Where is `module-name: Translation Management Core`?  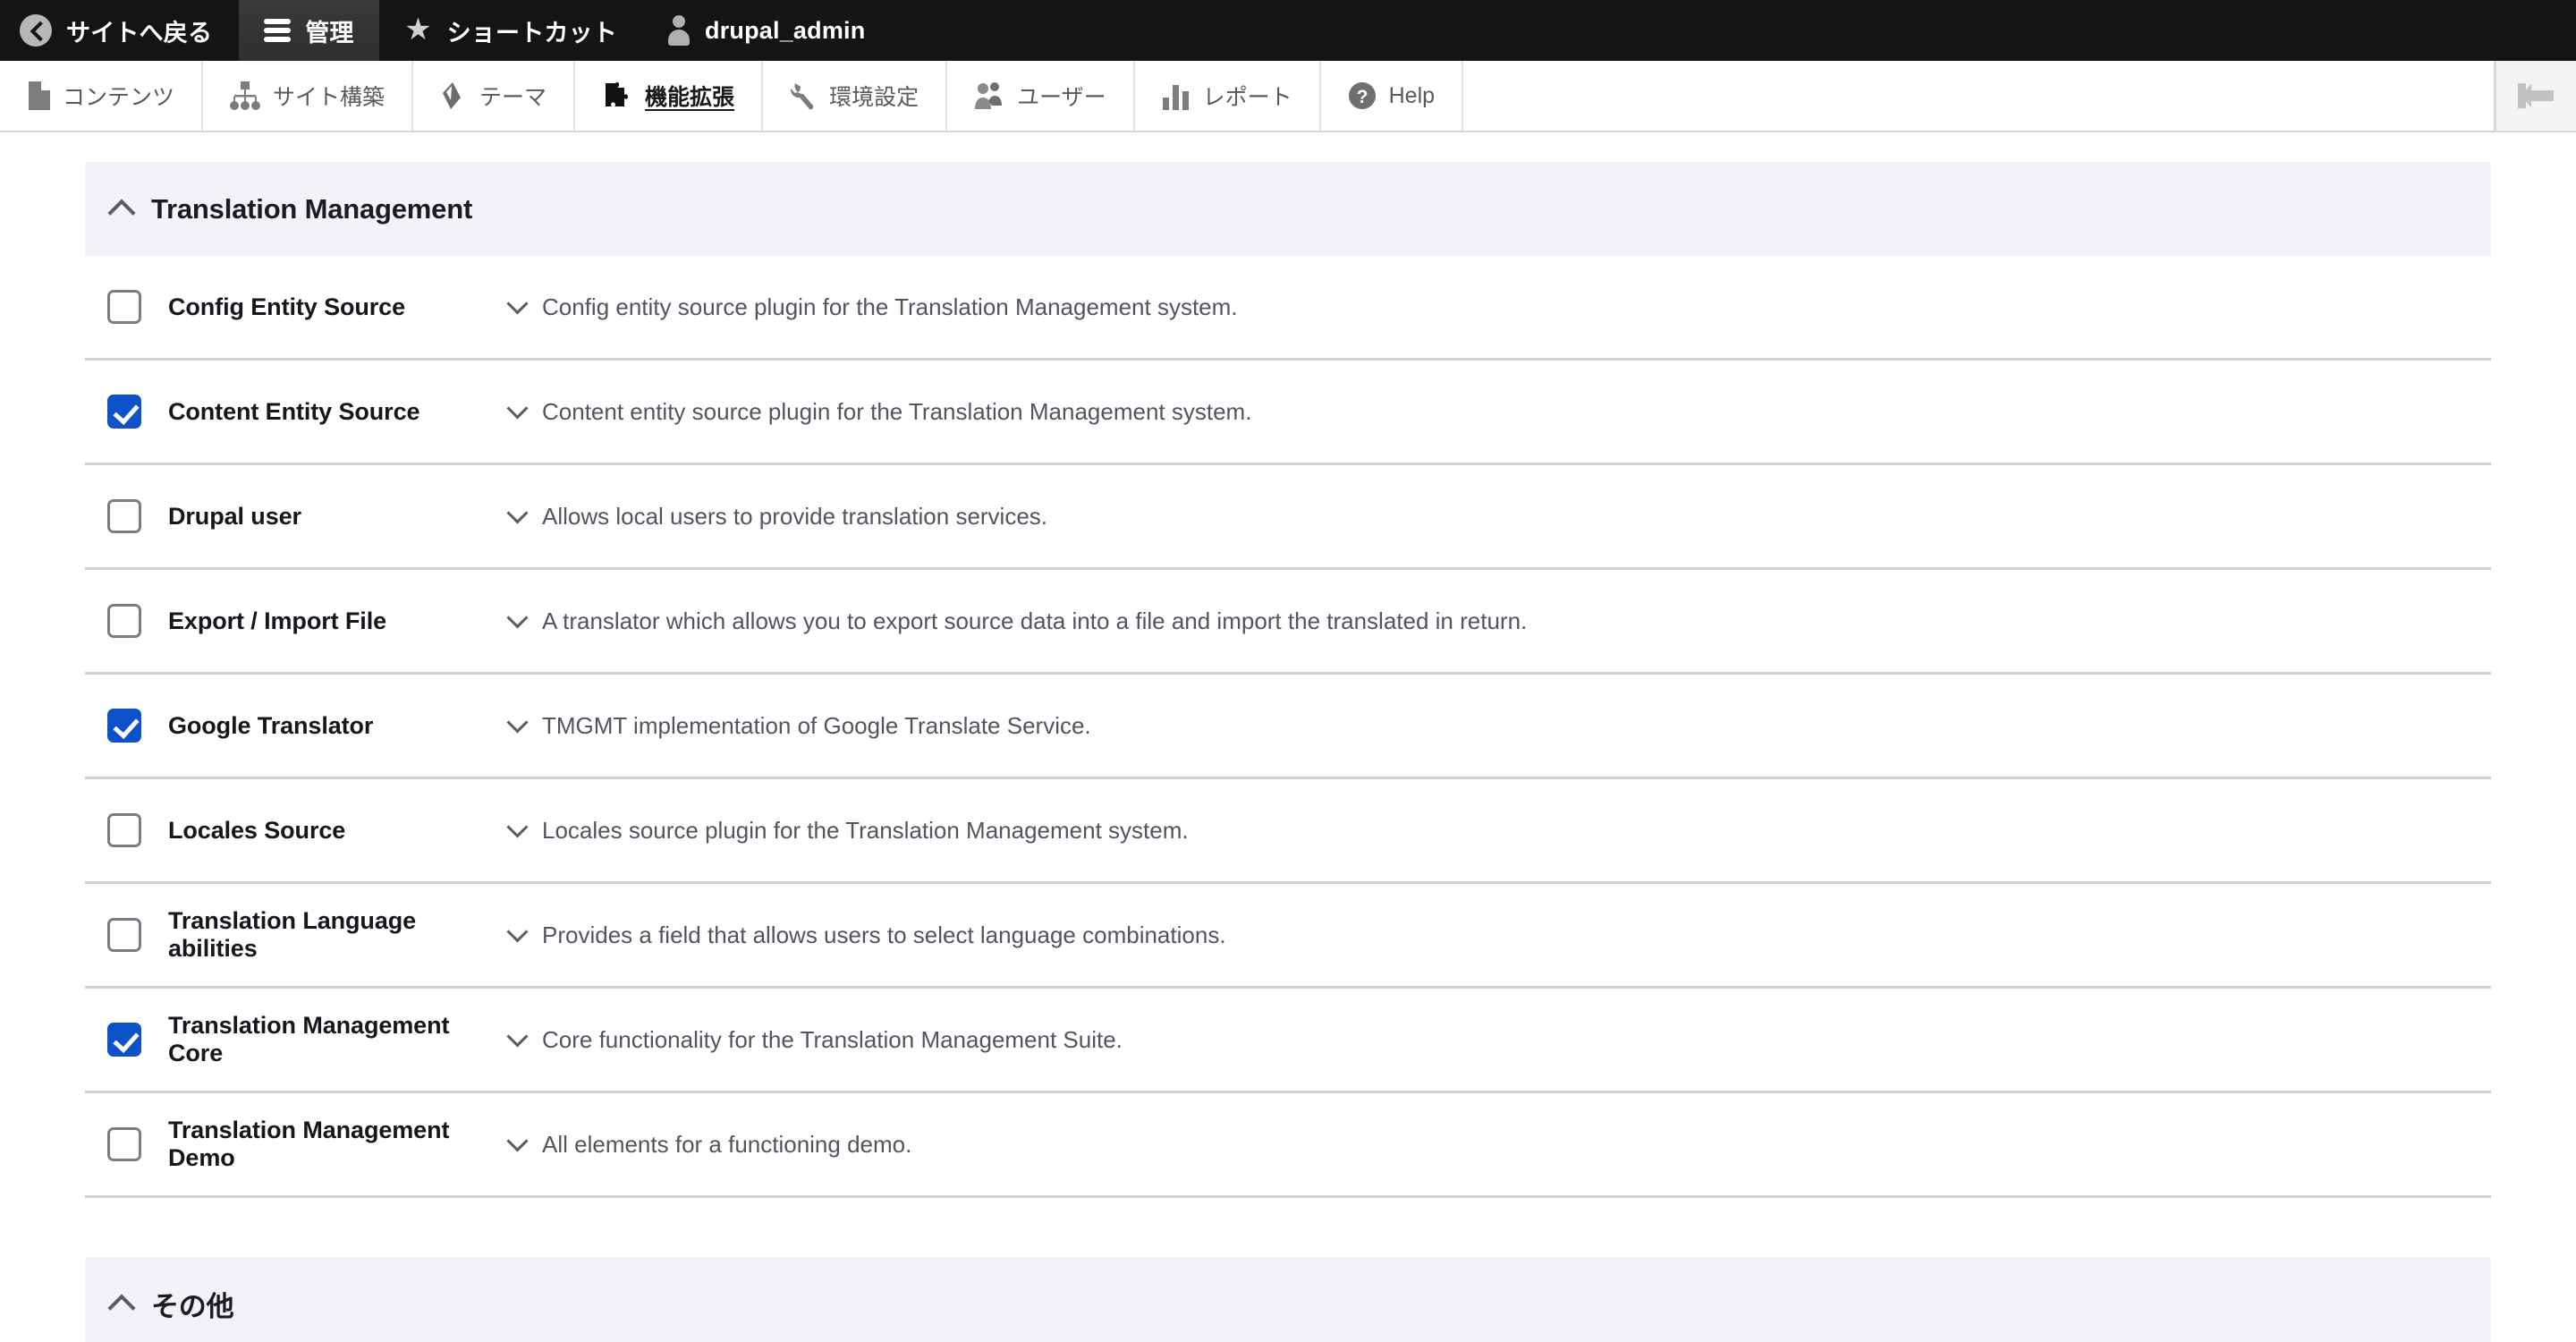 module-name: Translation Management Core is located at coordinates (309, 1039).